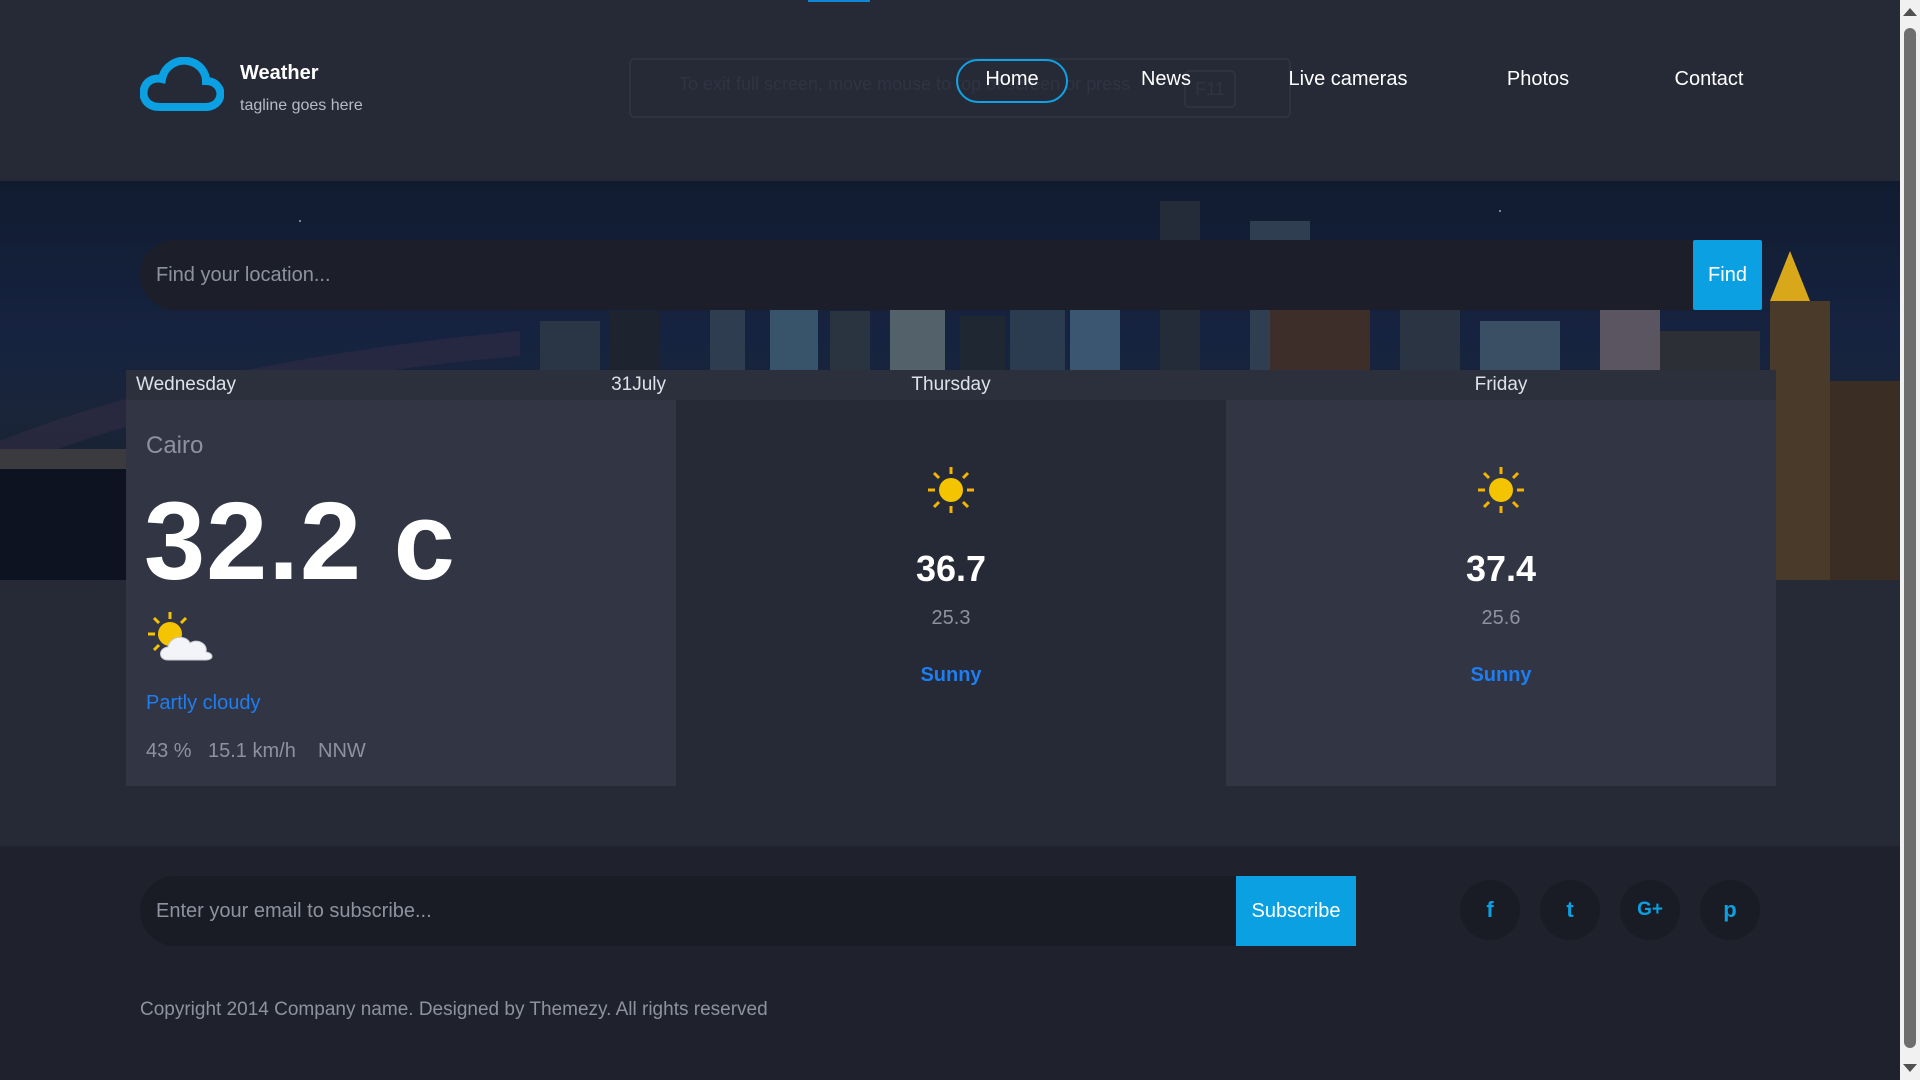  Describe the element at coordinates (186, 384) in the screenshot. I see `today-day: Wednesday` at that location.